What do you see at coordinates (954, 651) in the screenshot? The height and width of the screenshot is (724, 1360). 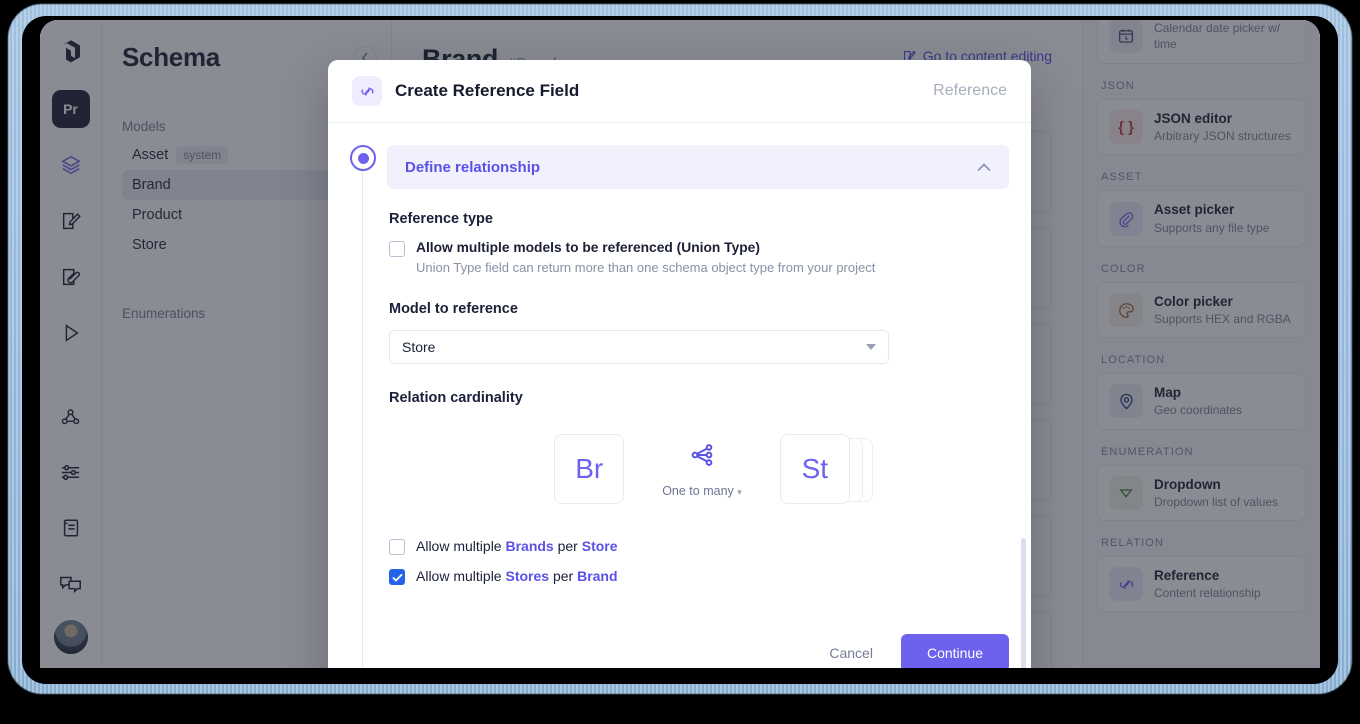 I see `continue-button: Continue` at bounding box center [954, 651].